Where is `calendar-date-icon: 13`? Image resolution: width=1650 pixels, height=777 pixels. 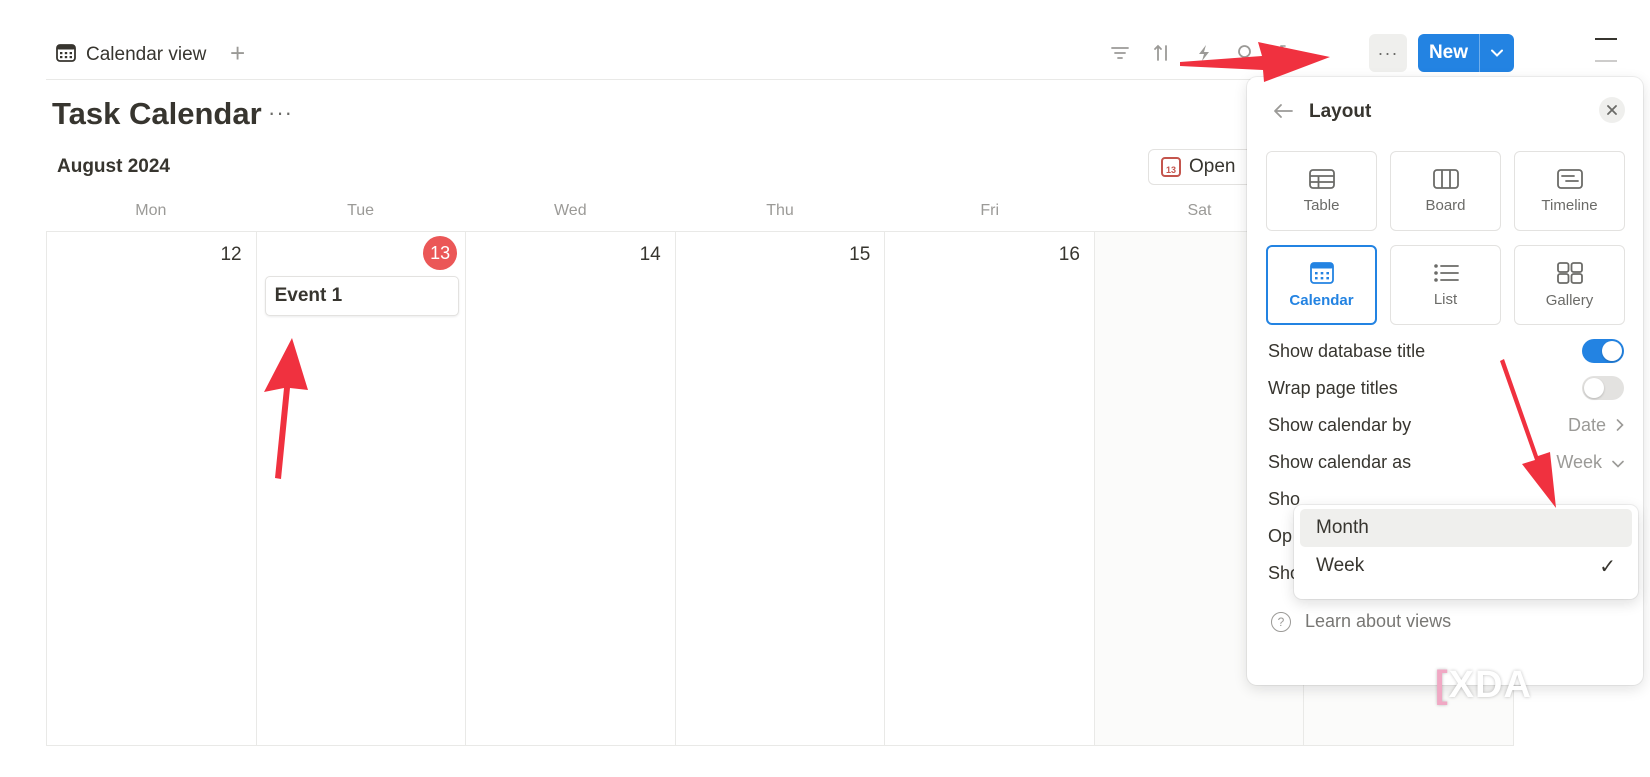
calendar-date-icon: 13 is located at coordinates (1171, 167).